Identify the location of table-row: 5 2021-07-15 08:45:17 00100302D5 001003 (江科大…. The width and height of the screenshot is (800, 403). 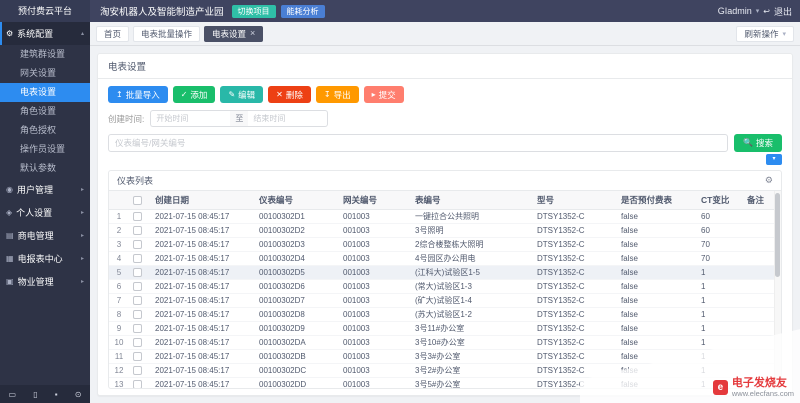
(445, 272).